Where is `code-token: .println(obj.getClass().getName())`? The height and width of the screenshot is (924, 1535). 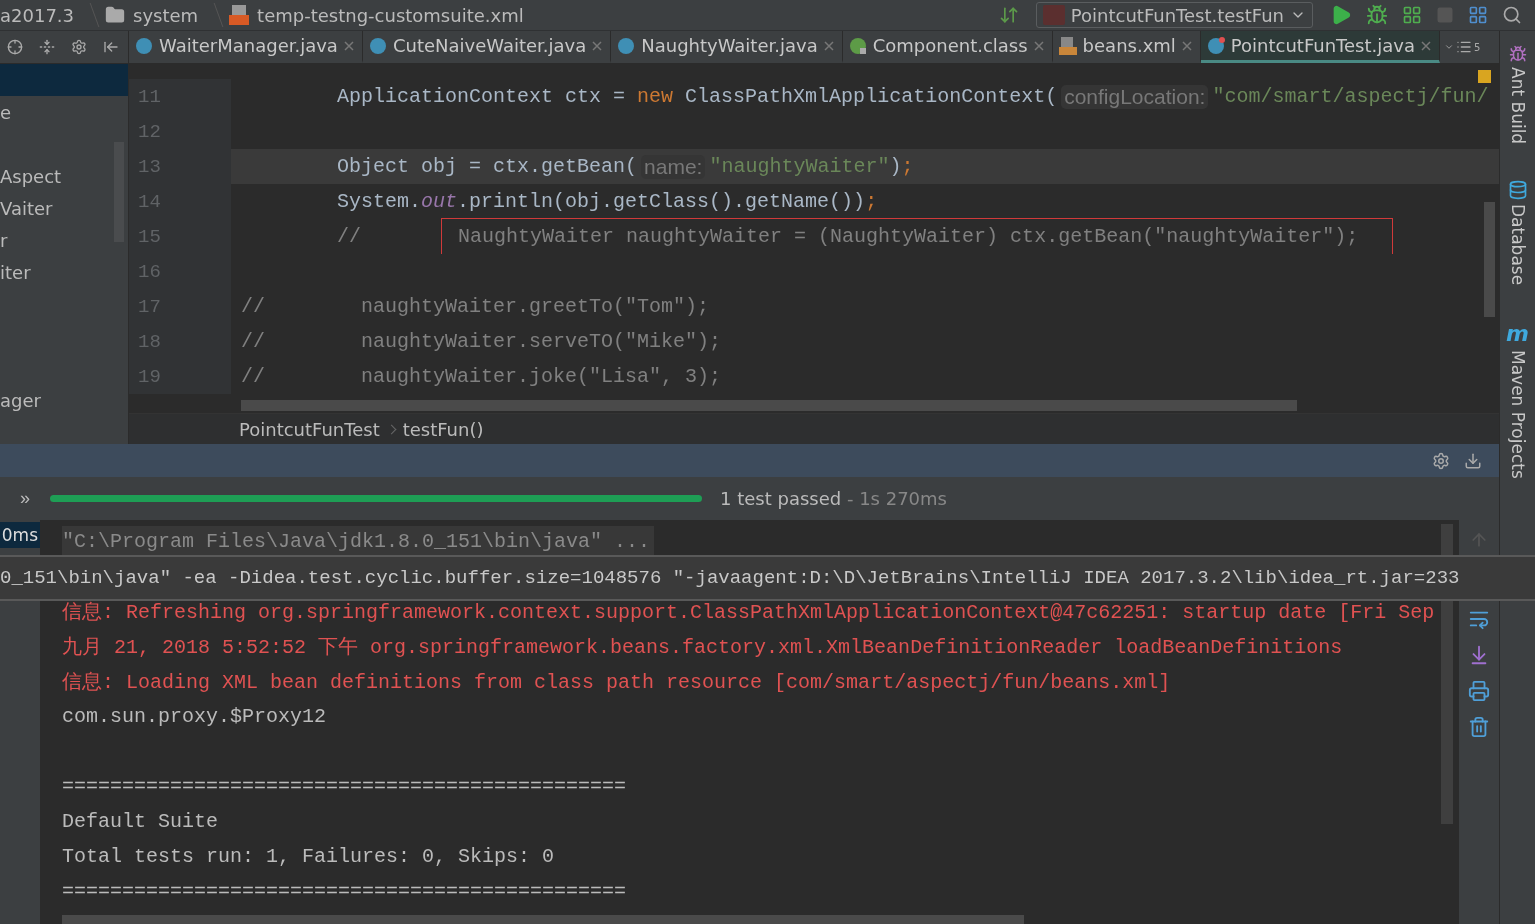 code-token: .println(obj.getClass().getName()) is located at coordinates (661, 201).